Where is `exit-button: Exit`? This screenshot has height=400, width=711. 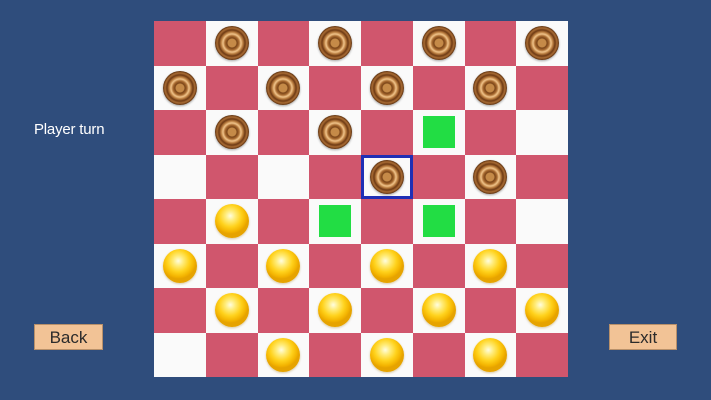 exit-button: Exit is located at coordinates (643, 337).